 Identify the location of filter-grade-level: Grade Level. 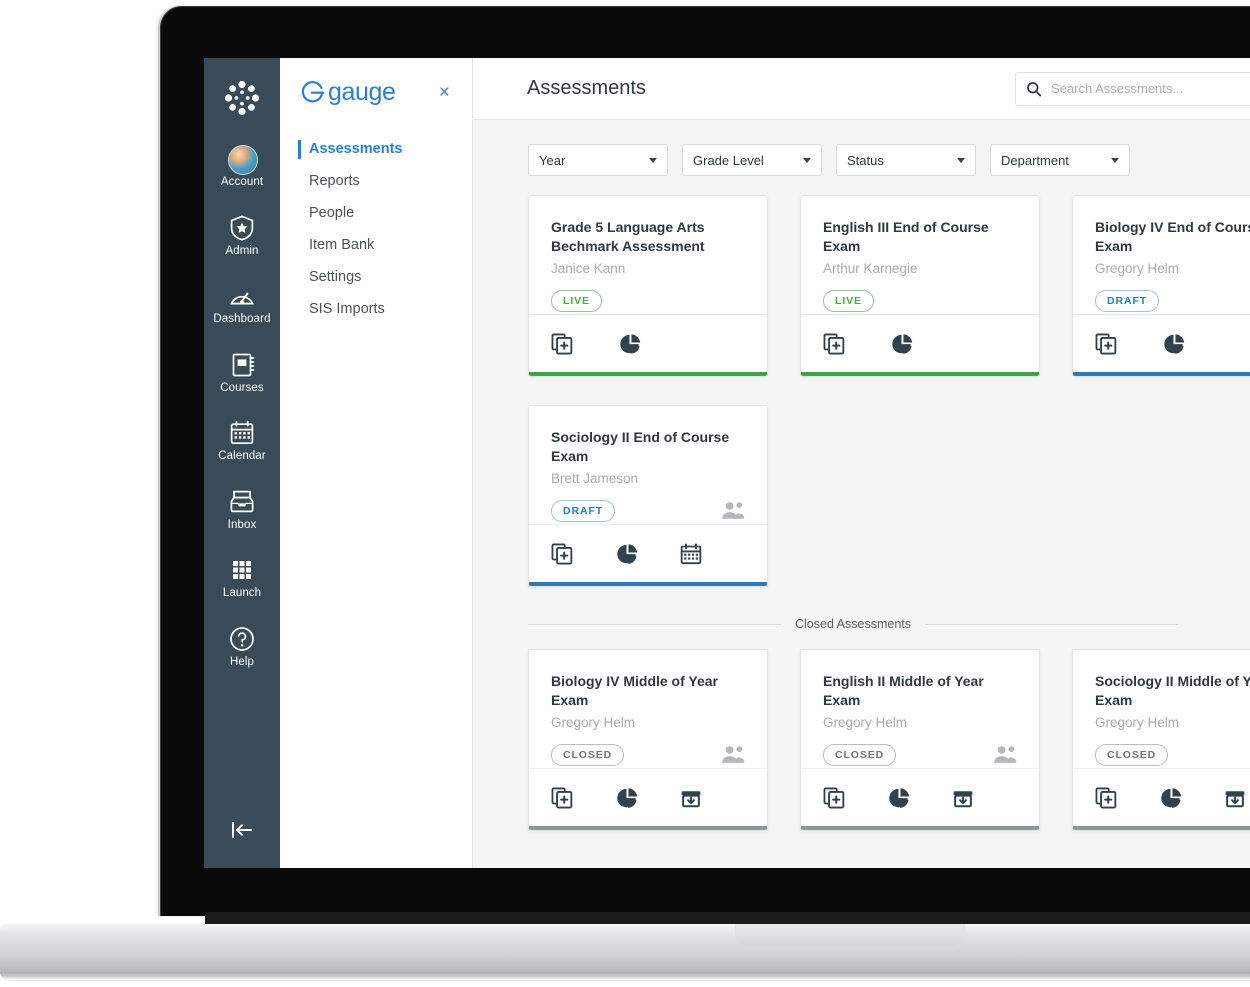
(752, 160).